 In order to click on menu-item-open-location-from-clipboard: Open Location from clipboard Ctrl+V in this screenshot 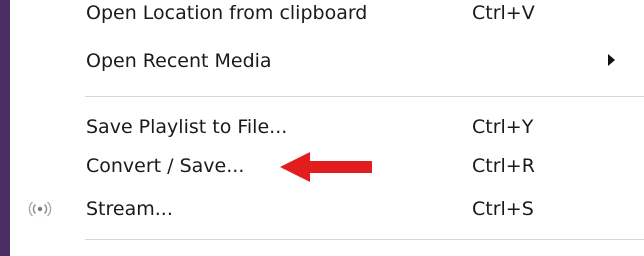, I will do `click(327, 18)`.